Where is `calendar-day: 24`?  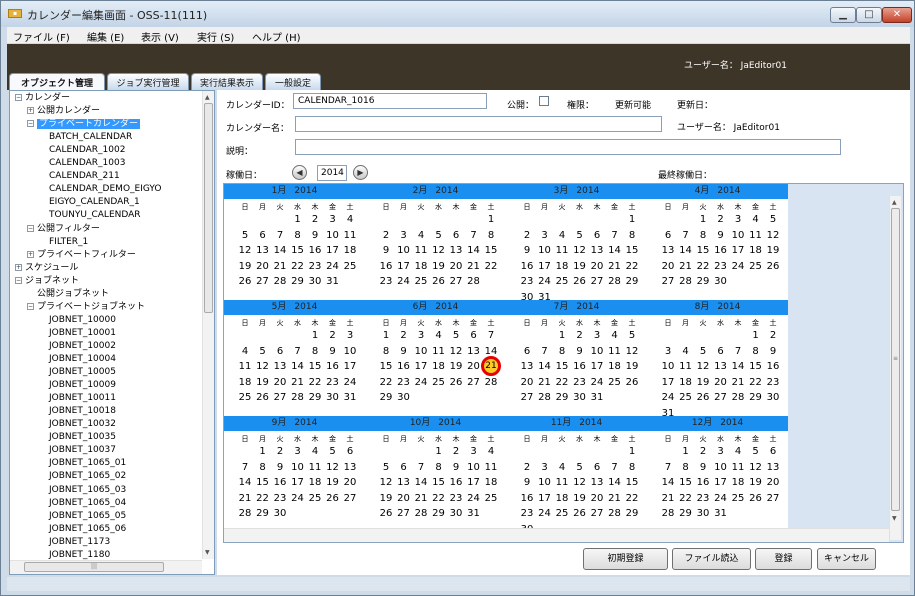 calendar-day: 24 is located at coordinates (350, 382).